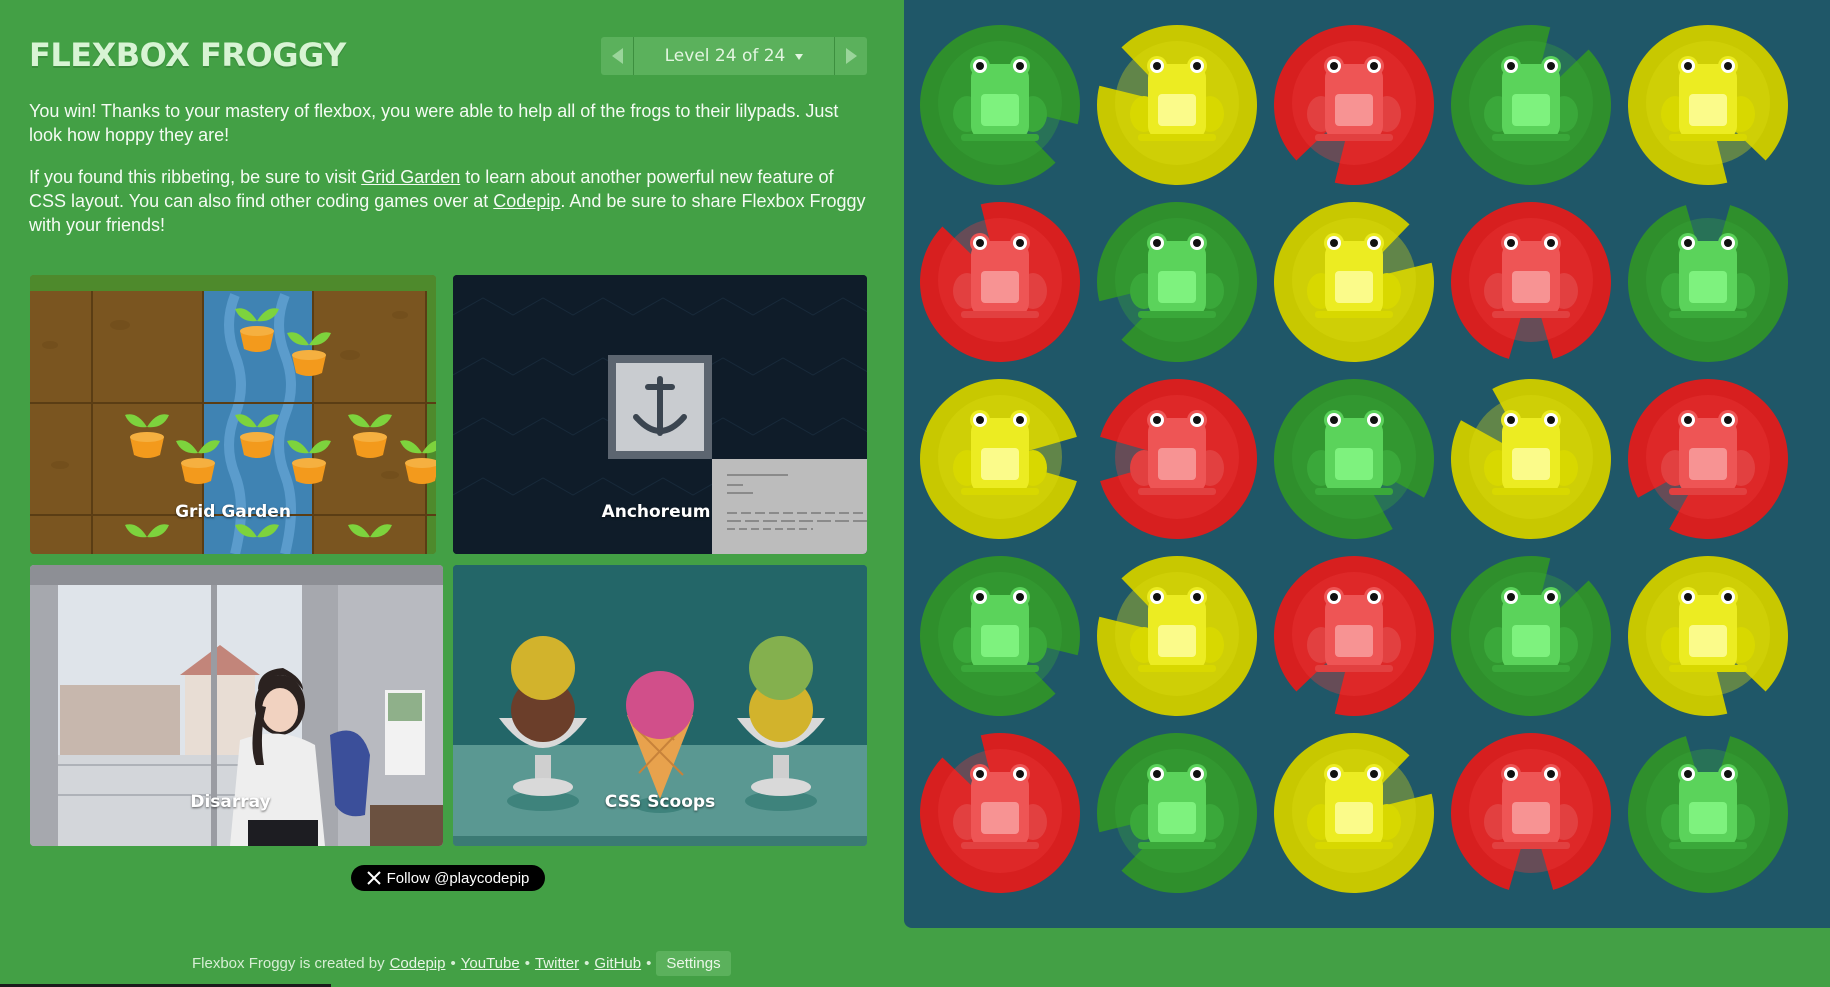 This screenshot has width=1830, height=987. Describe the element at coordinates (187, 55) in the screenshot. I see `page-title: FLEXBOX FROGGY` at that location.